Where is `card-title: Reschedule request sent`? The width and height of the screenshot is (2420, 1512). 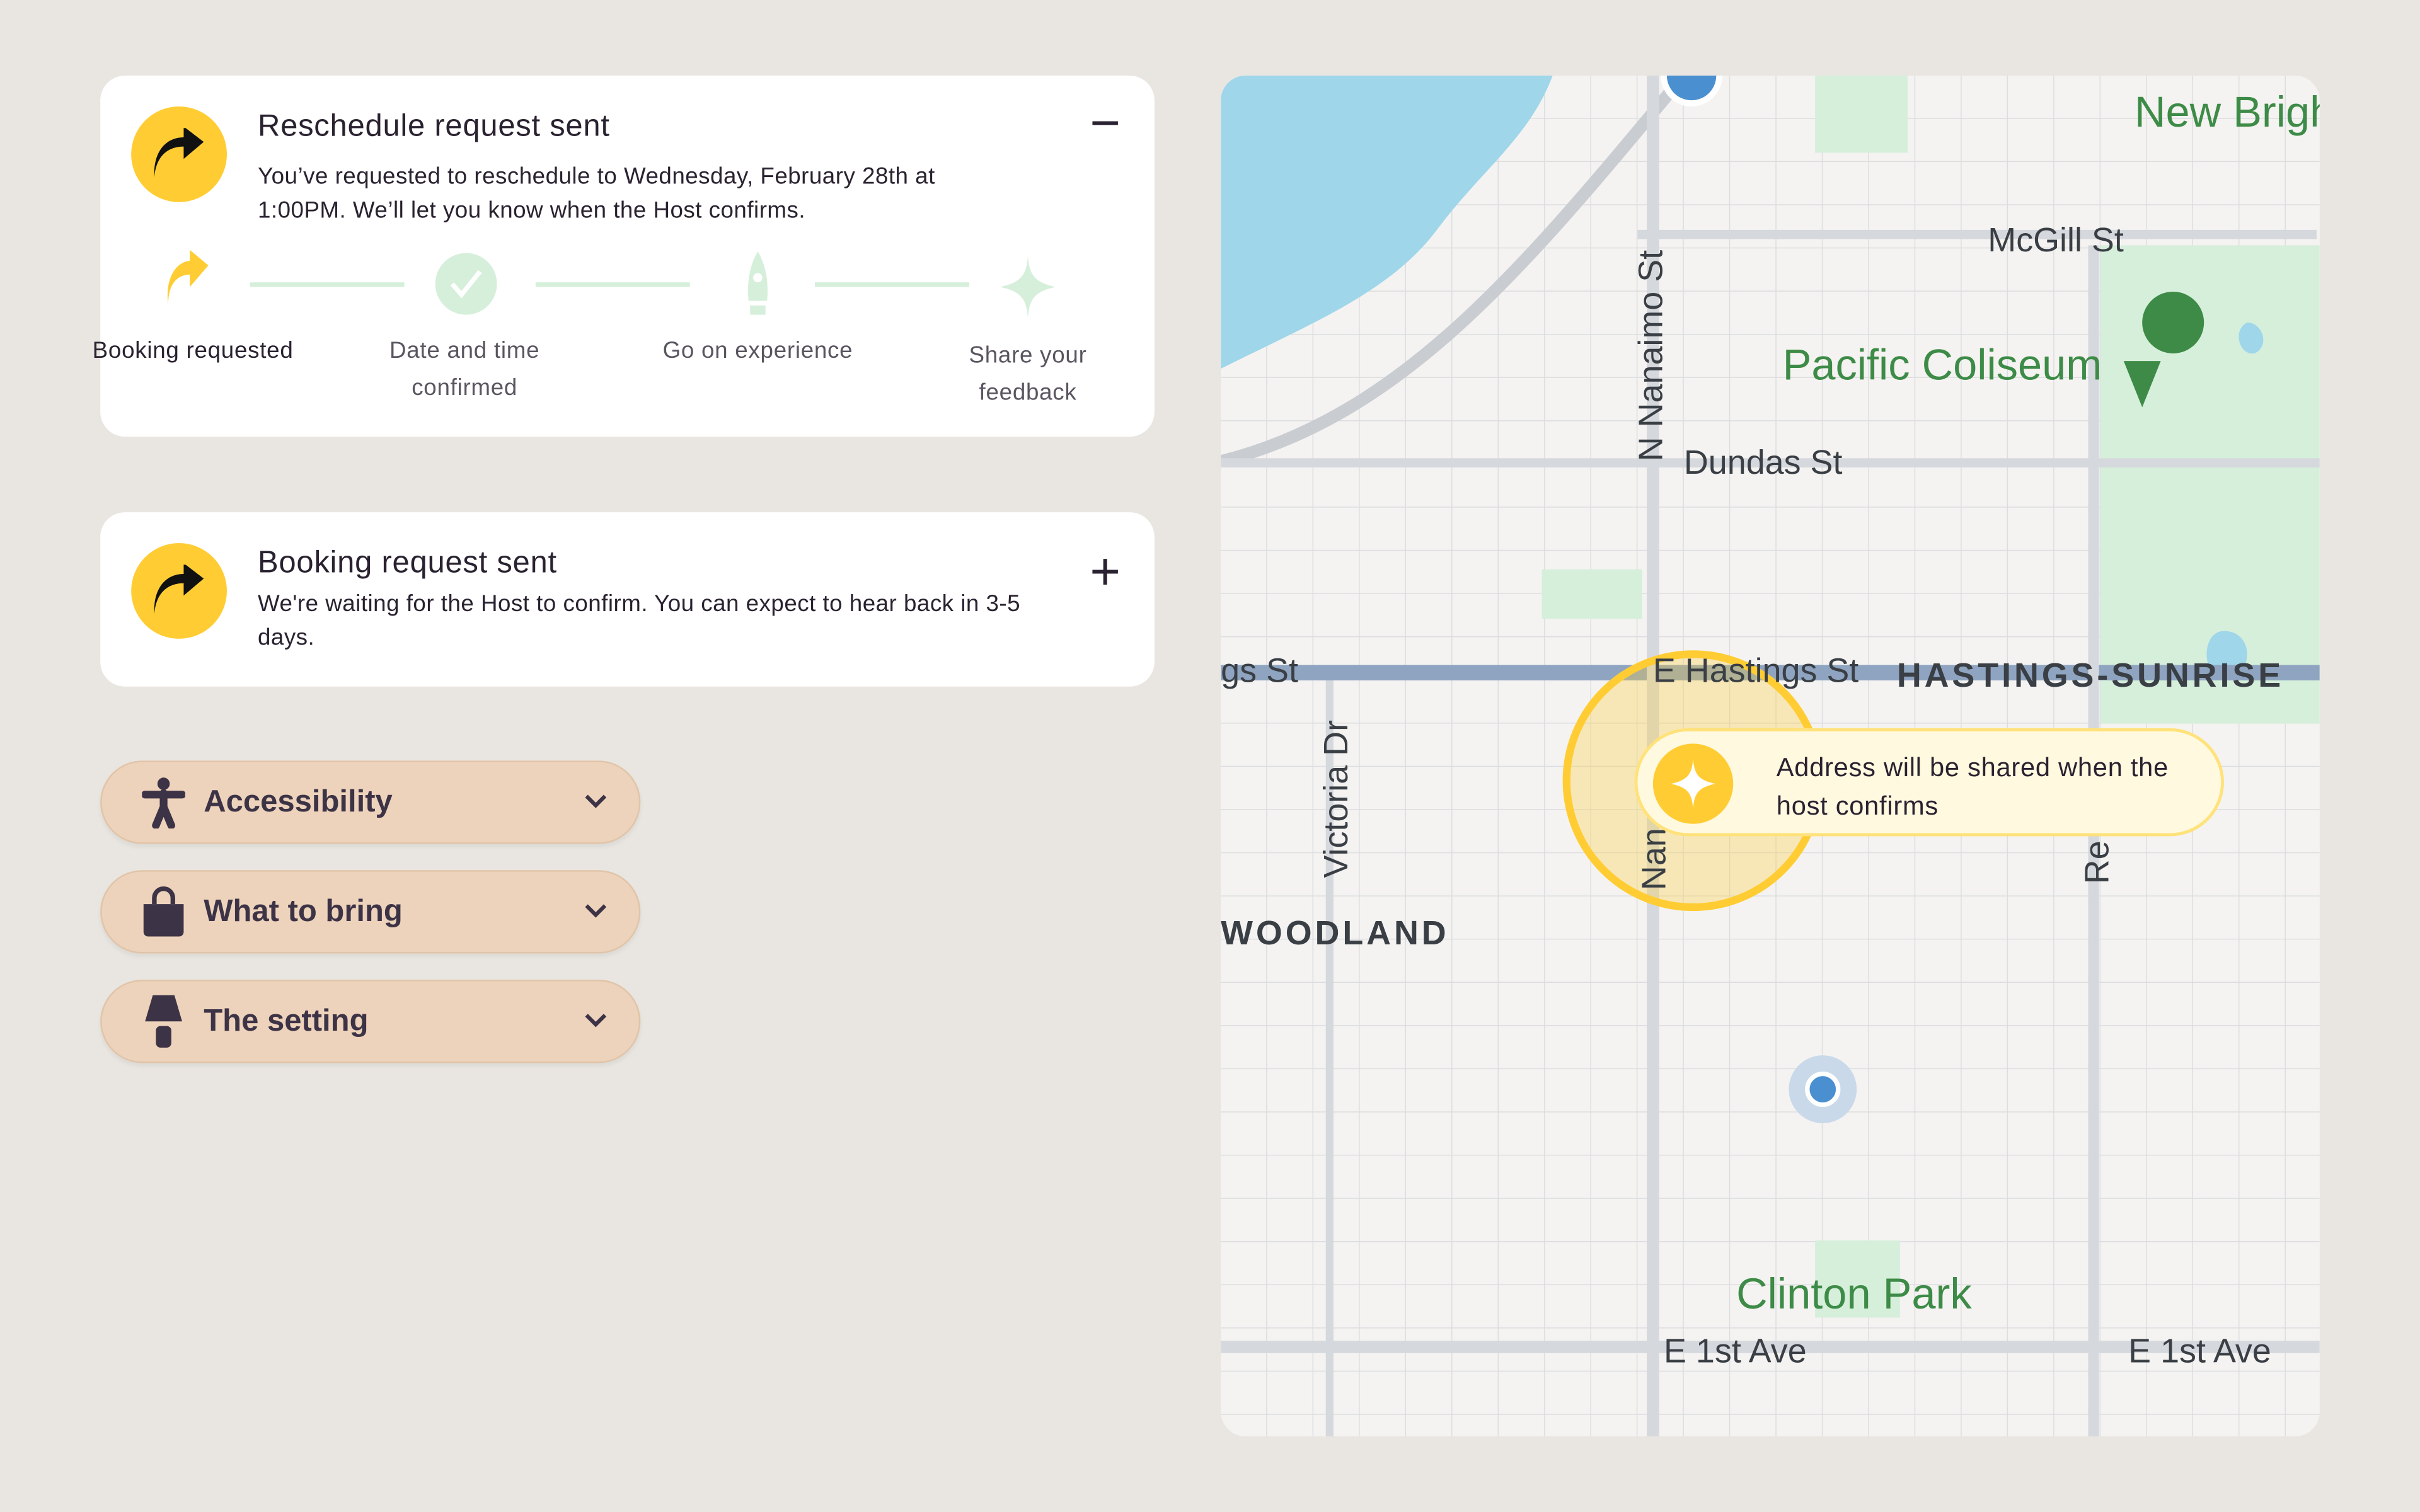 card-title: Reschedule request sent is located at coordinates (433, 126).